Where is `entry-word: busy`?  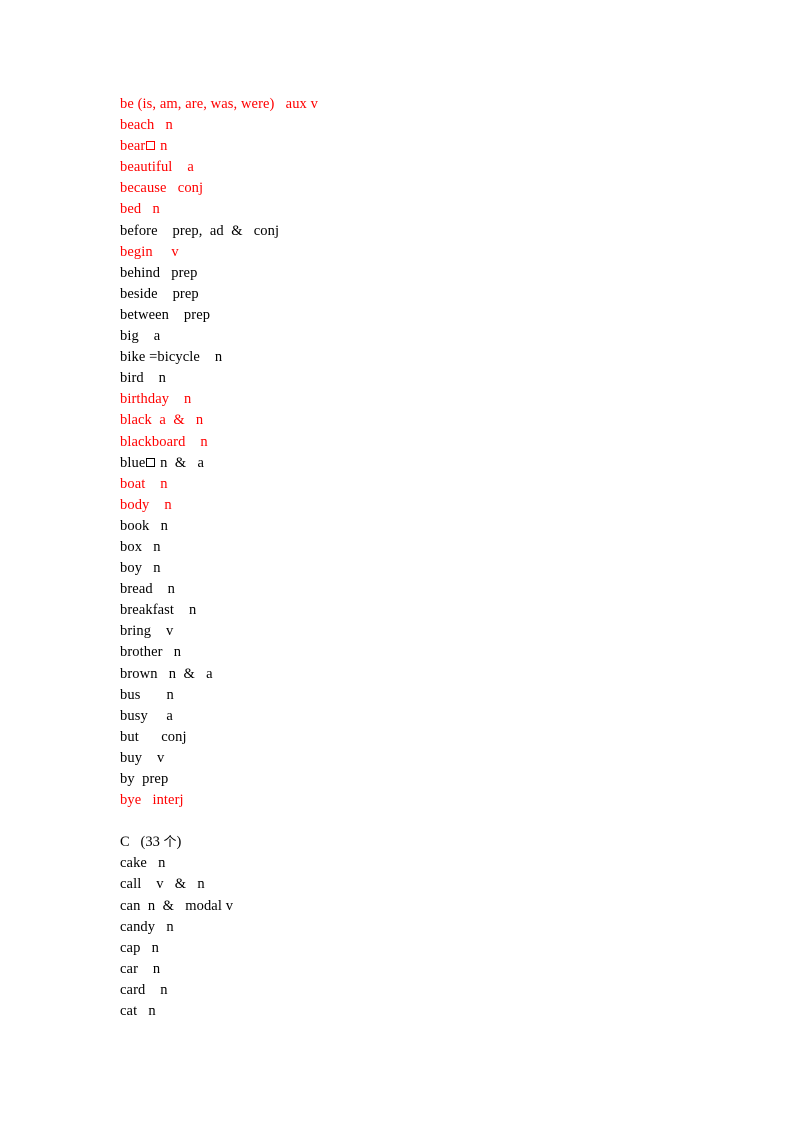 entry-word: busy is located at coordinates (134, 715).